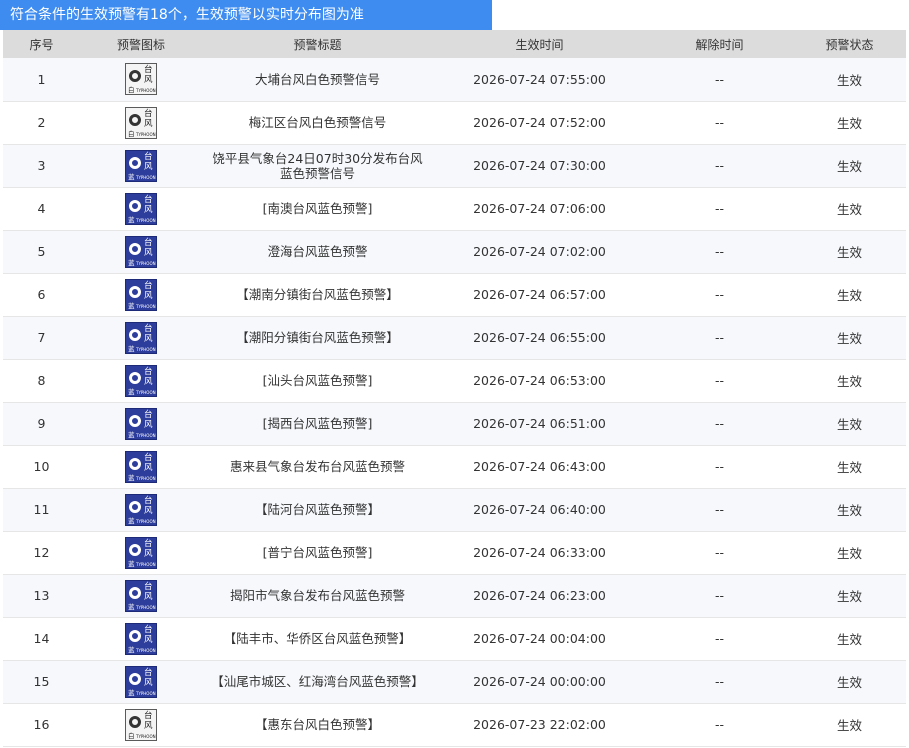  I want to click on warning-title: 【潮阳分镇街台风蓝色预警】, so click(317, 337).